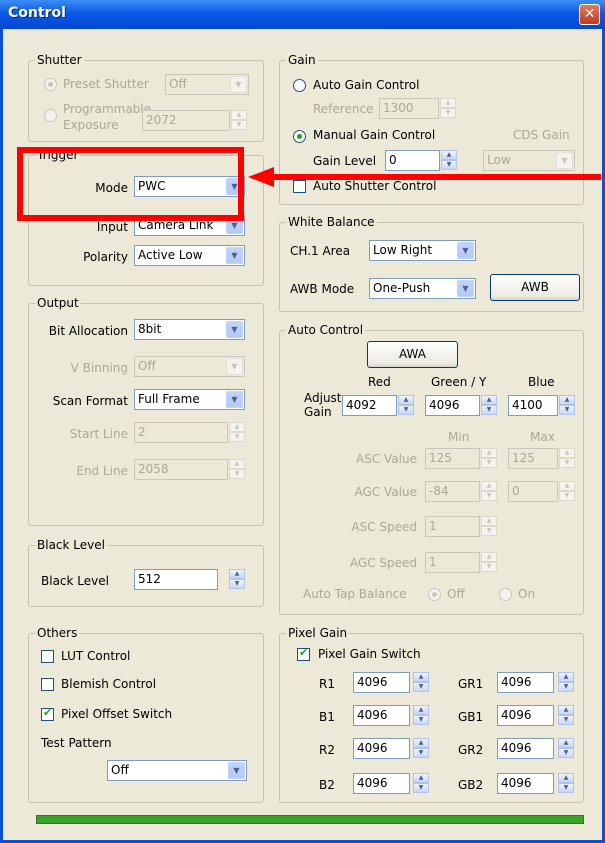 The width and height of the screenshot is (605, 843). Describe the element at coordinates (567, 491) in the screenshot. I see `agc-max-spinner: ▲ ▼` at that location.